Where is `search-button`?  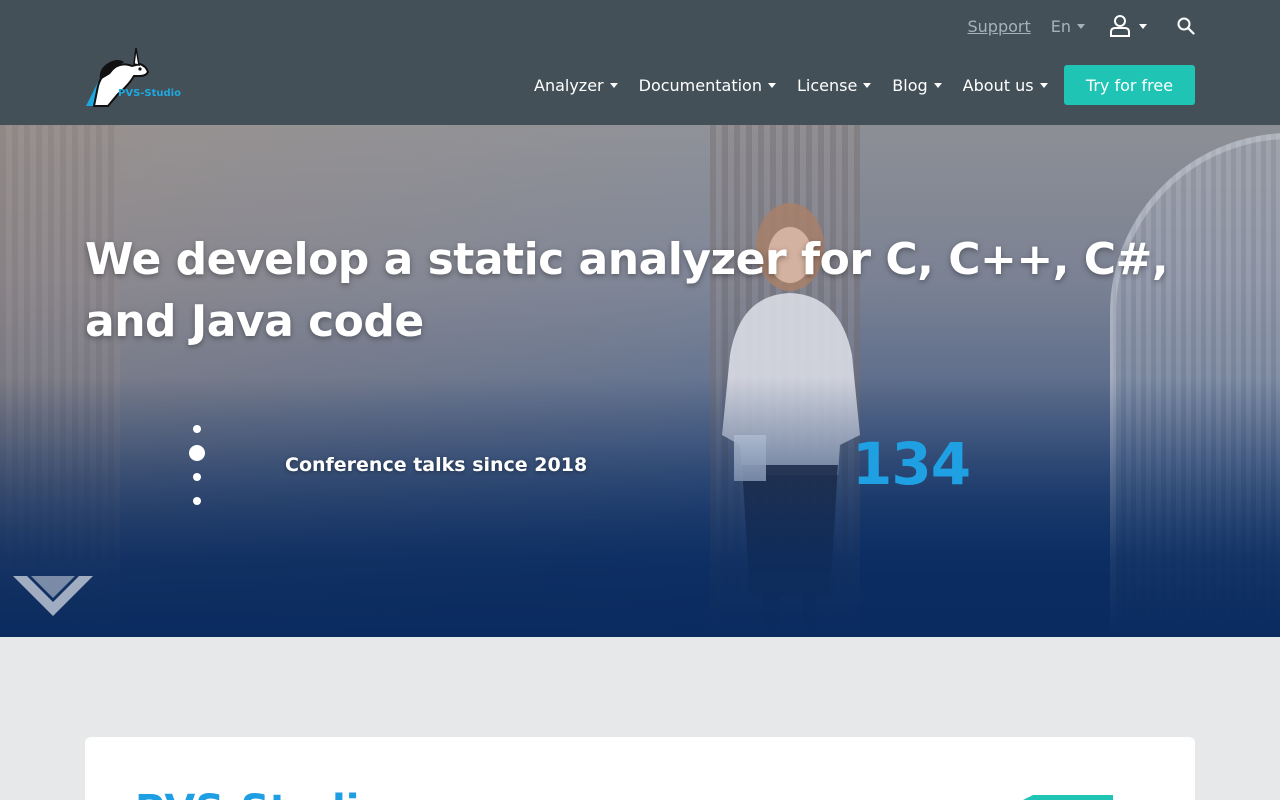 search-button is located at coordinates (1186, 26).